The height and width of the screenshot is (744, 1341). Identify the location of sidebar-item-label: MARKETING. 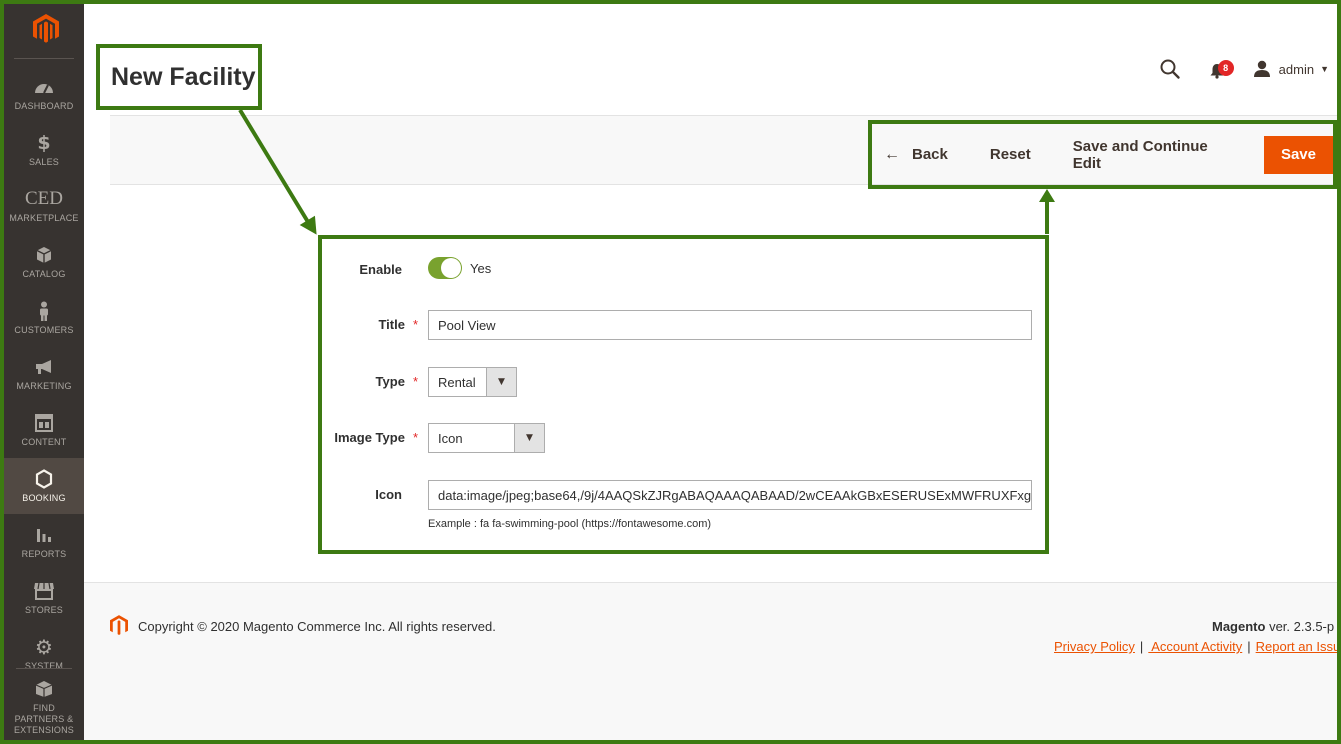
(44, 386).